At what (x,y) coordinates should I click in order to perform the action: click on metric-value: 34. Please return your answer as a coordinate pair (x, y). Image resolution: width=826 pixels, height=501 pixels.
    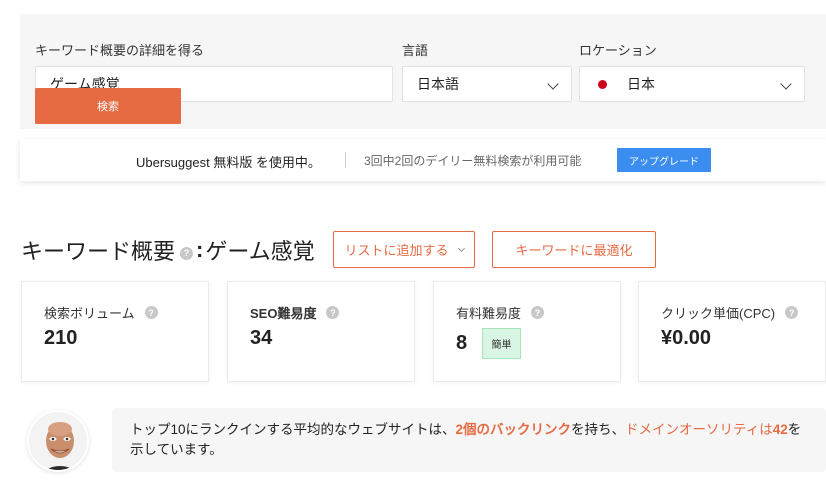
    Looking at the image, I should click on (261, 338).